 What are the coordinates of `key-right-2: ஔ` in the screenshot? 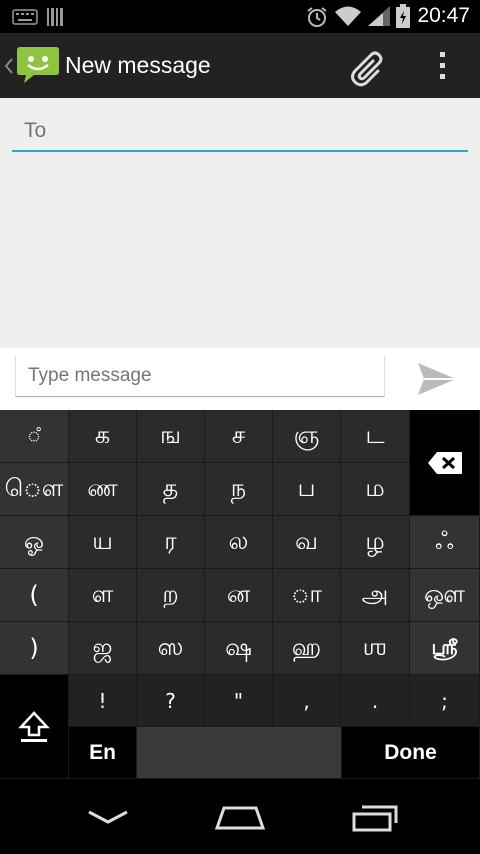 It's located at (445, 595).